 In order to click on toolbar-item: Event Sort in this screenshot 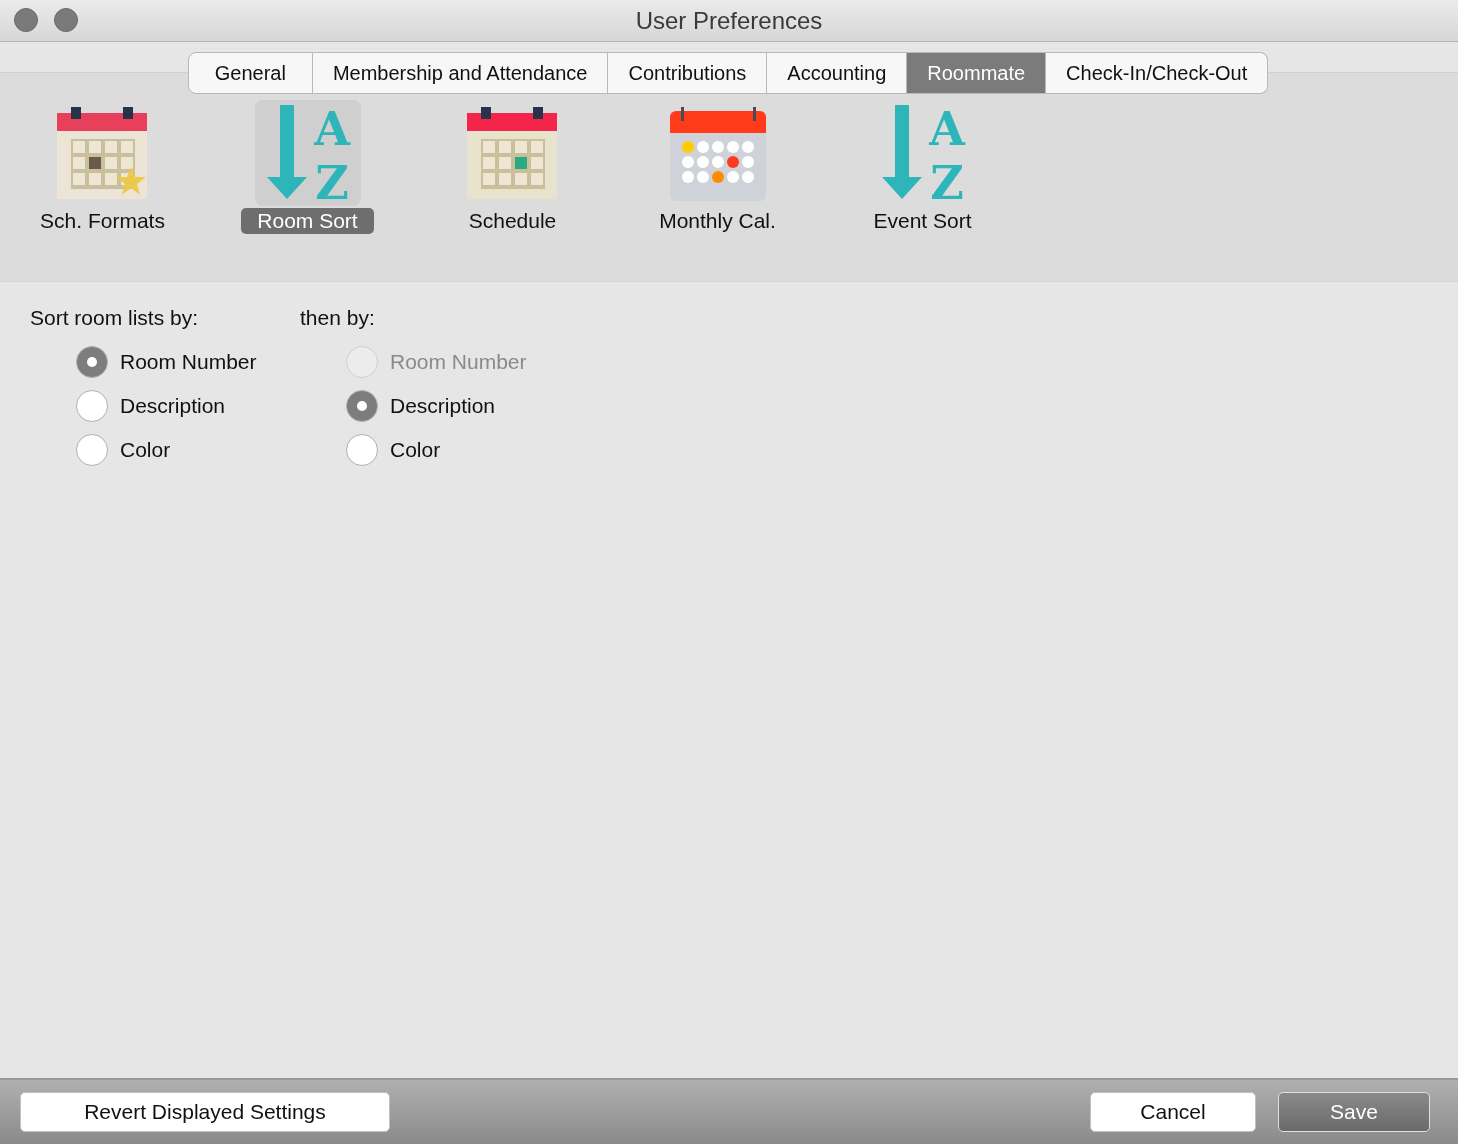, I will do `click(922, 221)`.